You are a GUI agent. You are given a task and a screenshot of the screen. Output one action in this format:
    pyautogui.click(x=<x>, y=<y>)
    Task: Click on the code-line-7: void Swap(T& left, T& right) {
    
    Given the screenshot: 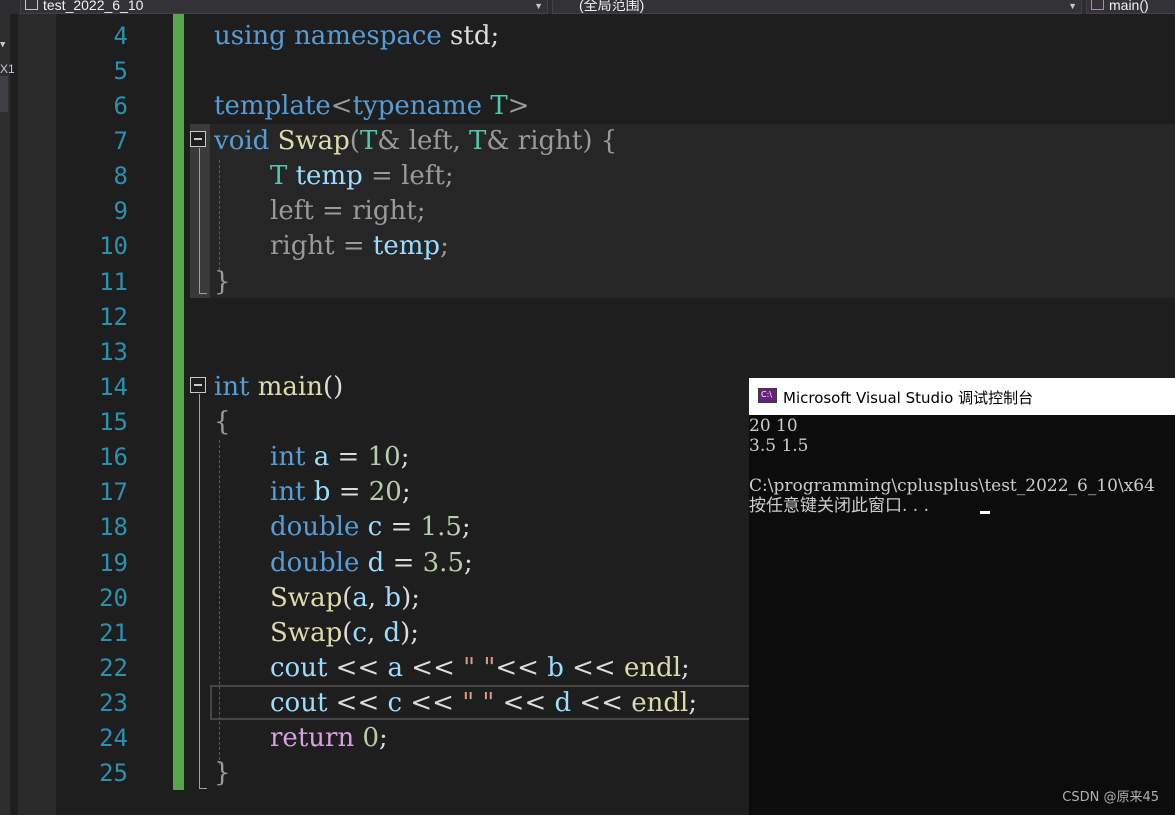 What is the action you would take?
    pyautogui.click(x=415, y=141)
    